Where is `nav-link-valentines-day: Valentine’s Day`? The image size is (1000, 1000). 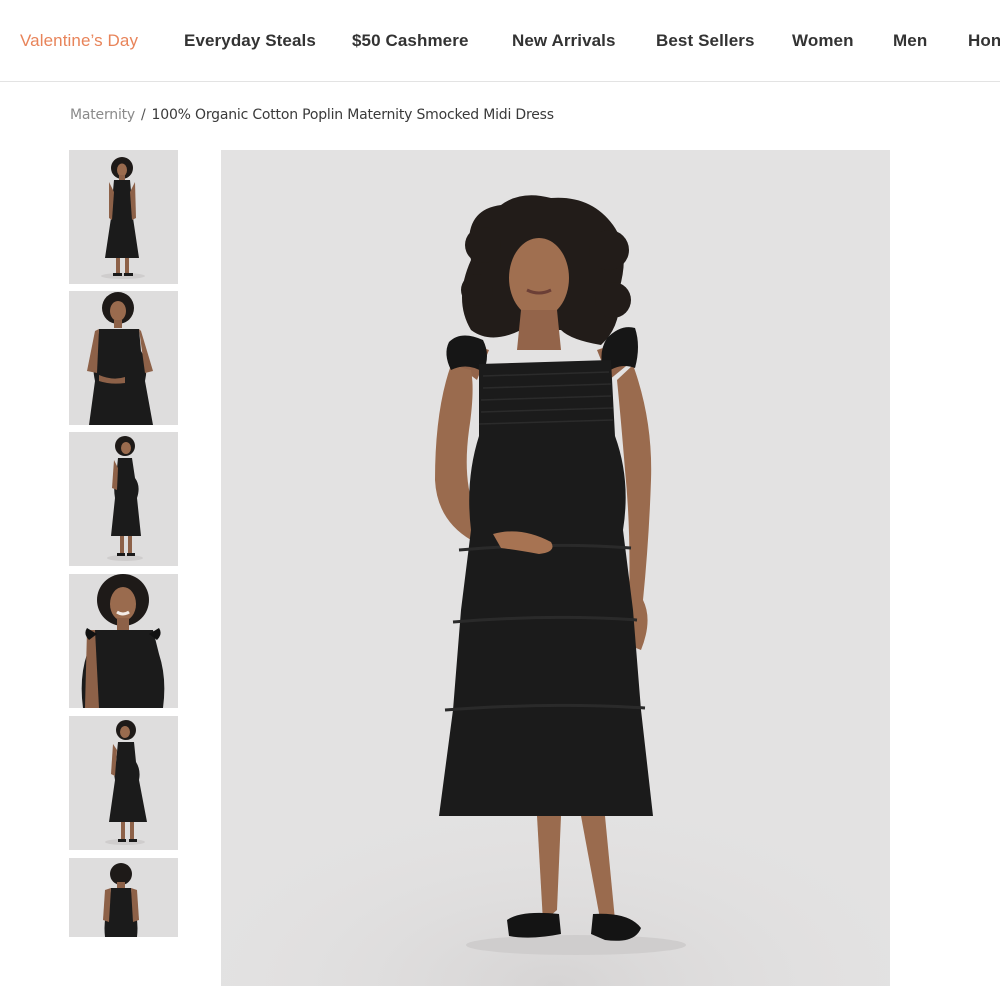
nav-link-valentines-day: Valentine’s Day is located at coordinates (79, 41).